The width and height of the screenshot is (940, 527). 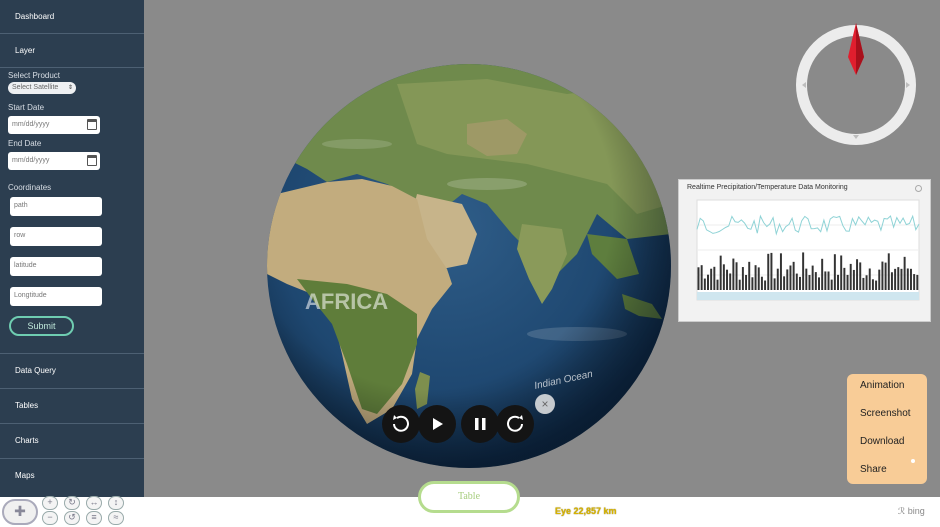 I want to click on chart-navigator, so click(x=808, y=296).